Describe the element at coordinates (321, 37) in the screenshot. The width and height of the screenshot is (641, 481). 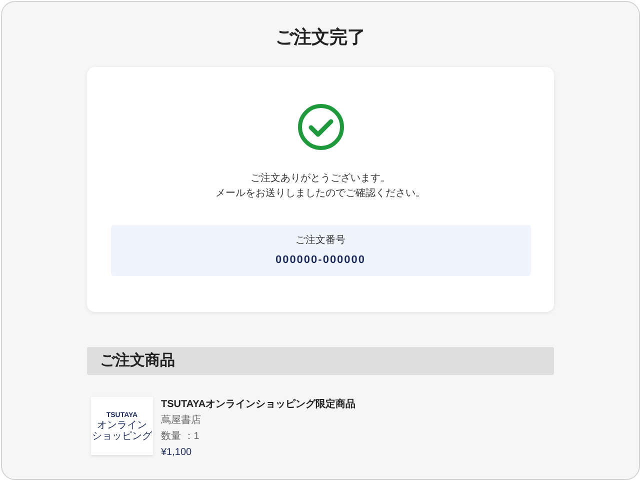
I see `page-title: ご注文完了` at that location.